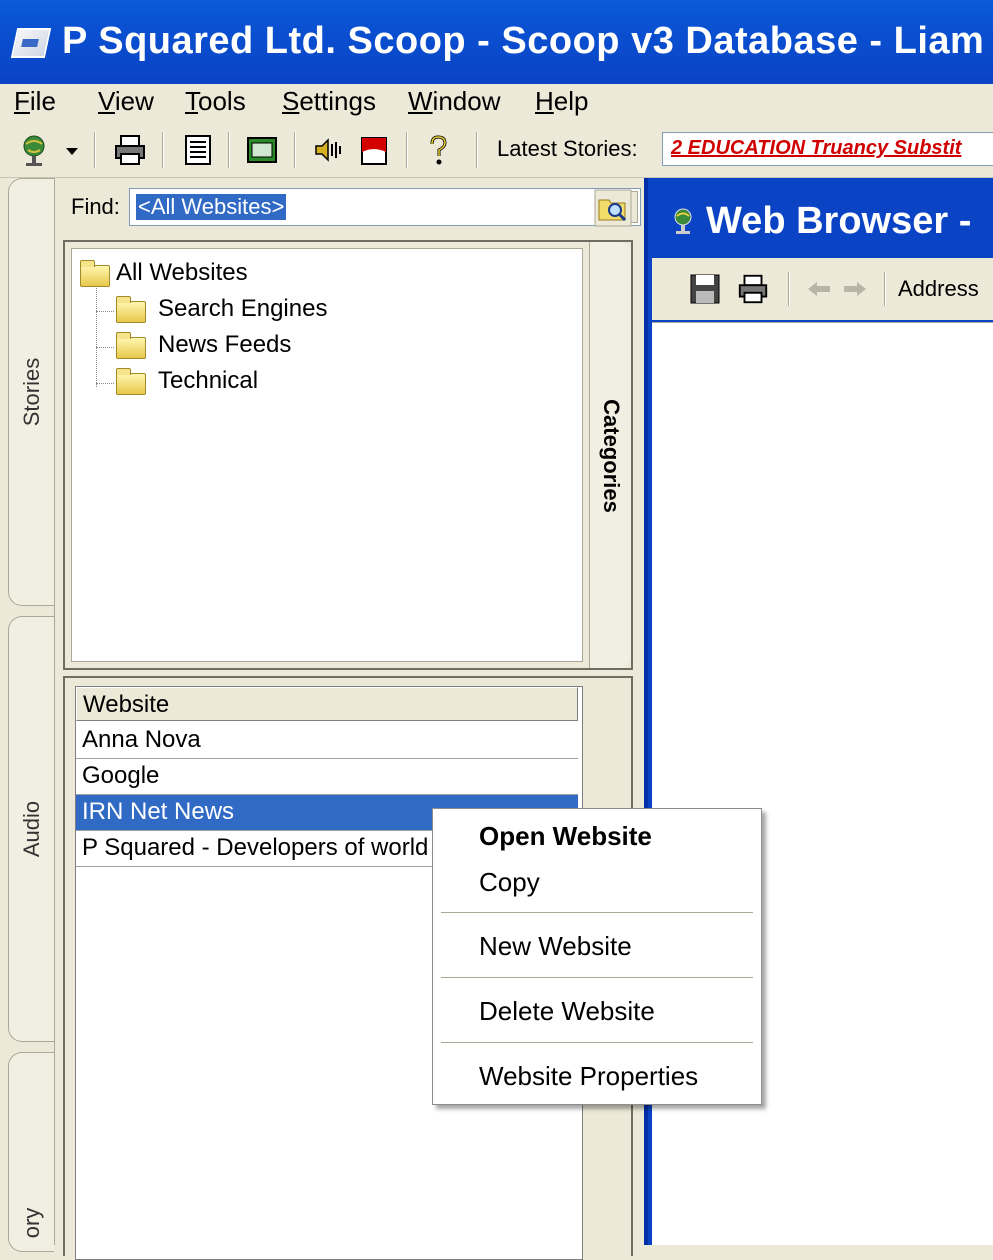  What do you see at coordinates (561, 101) in the screenshot?
I see `menu-help: Help` at bounding box center [561, 101].